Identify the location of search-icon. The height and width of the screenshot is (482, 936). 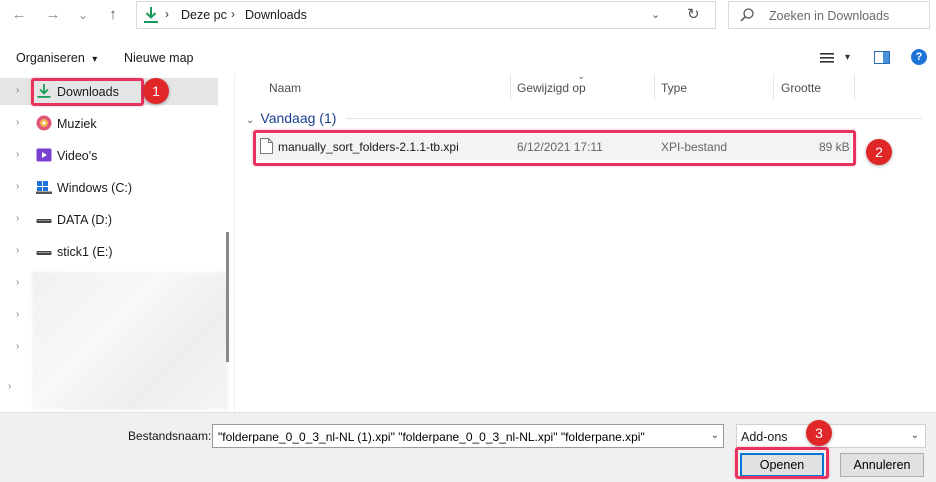
(747, 15).